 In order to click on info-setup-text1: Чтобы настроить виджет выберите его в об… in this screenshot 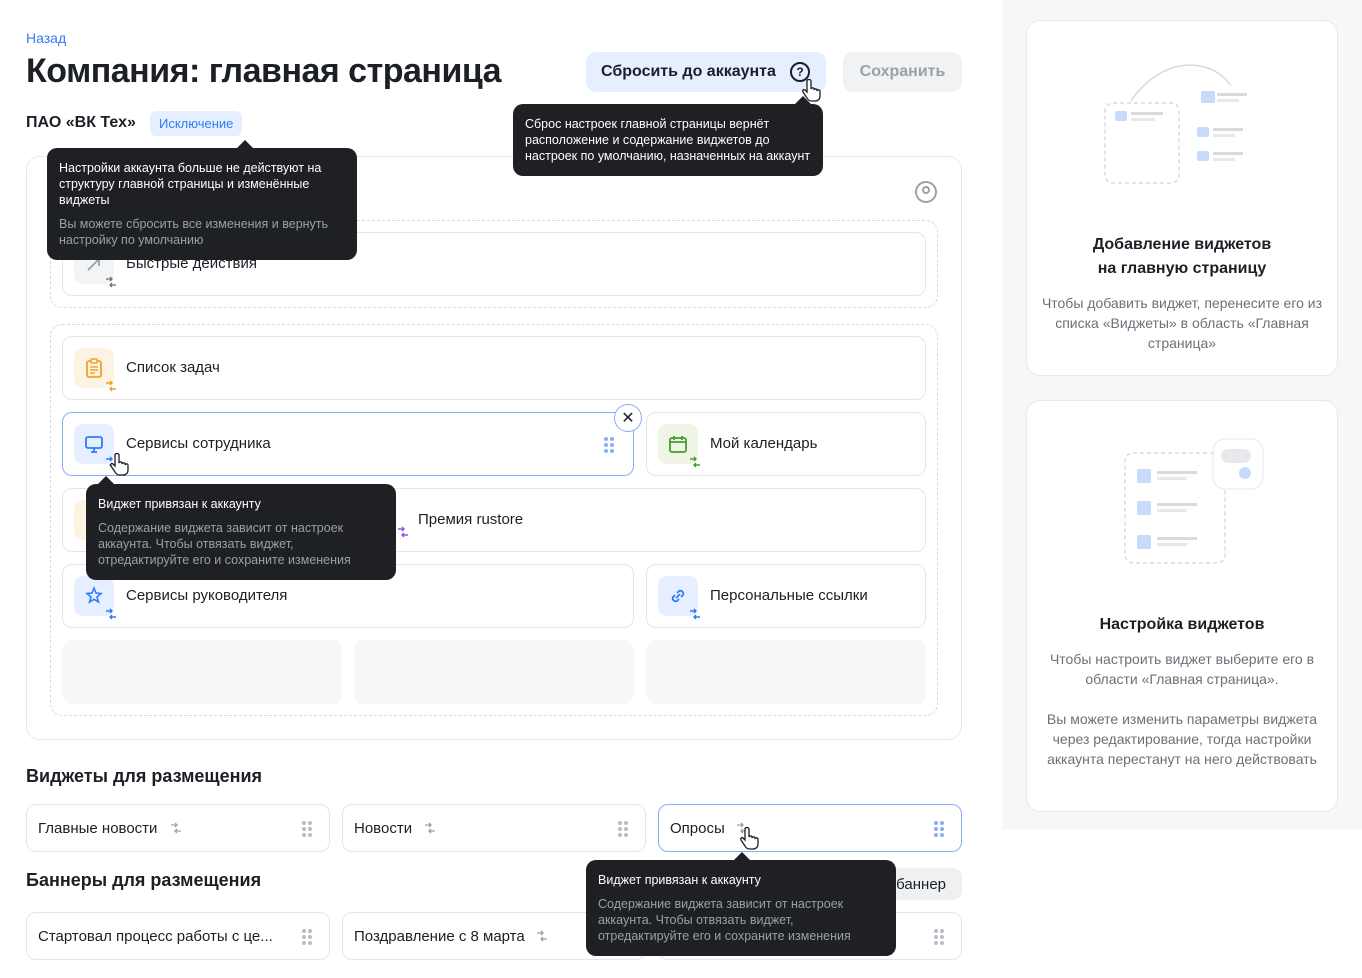, I will do `click(1182, 669)`.